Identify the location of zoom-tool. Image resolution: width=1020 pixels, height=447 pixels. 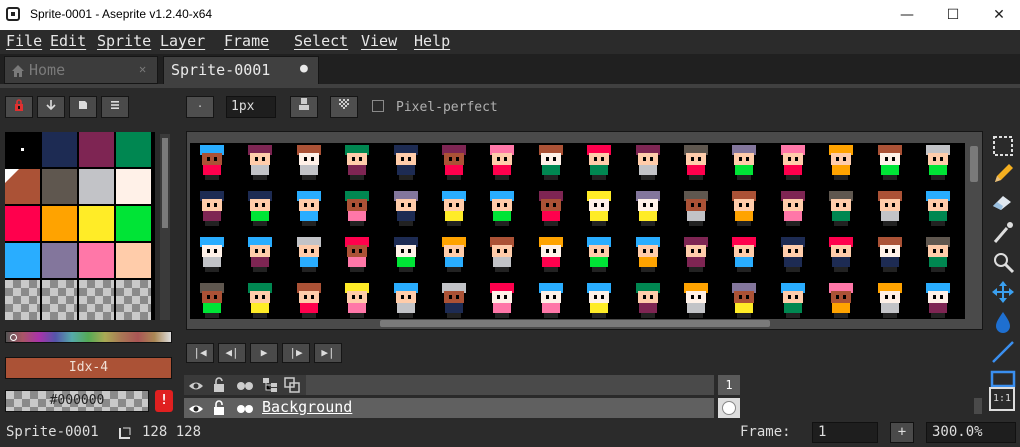
(1003, 262).